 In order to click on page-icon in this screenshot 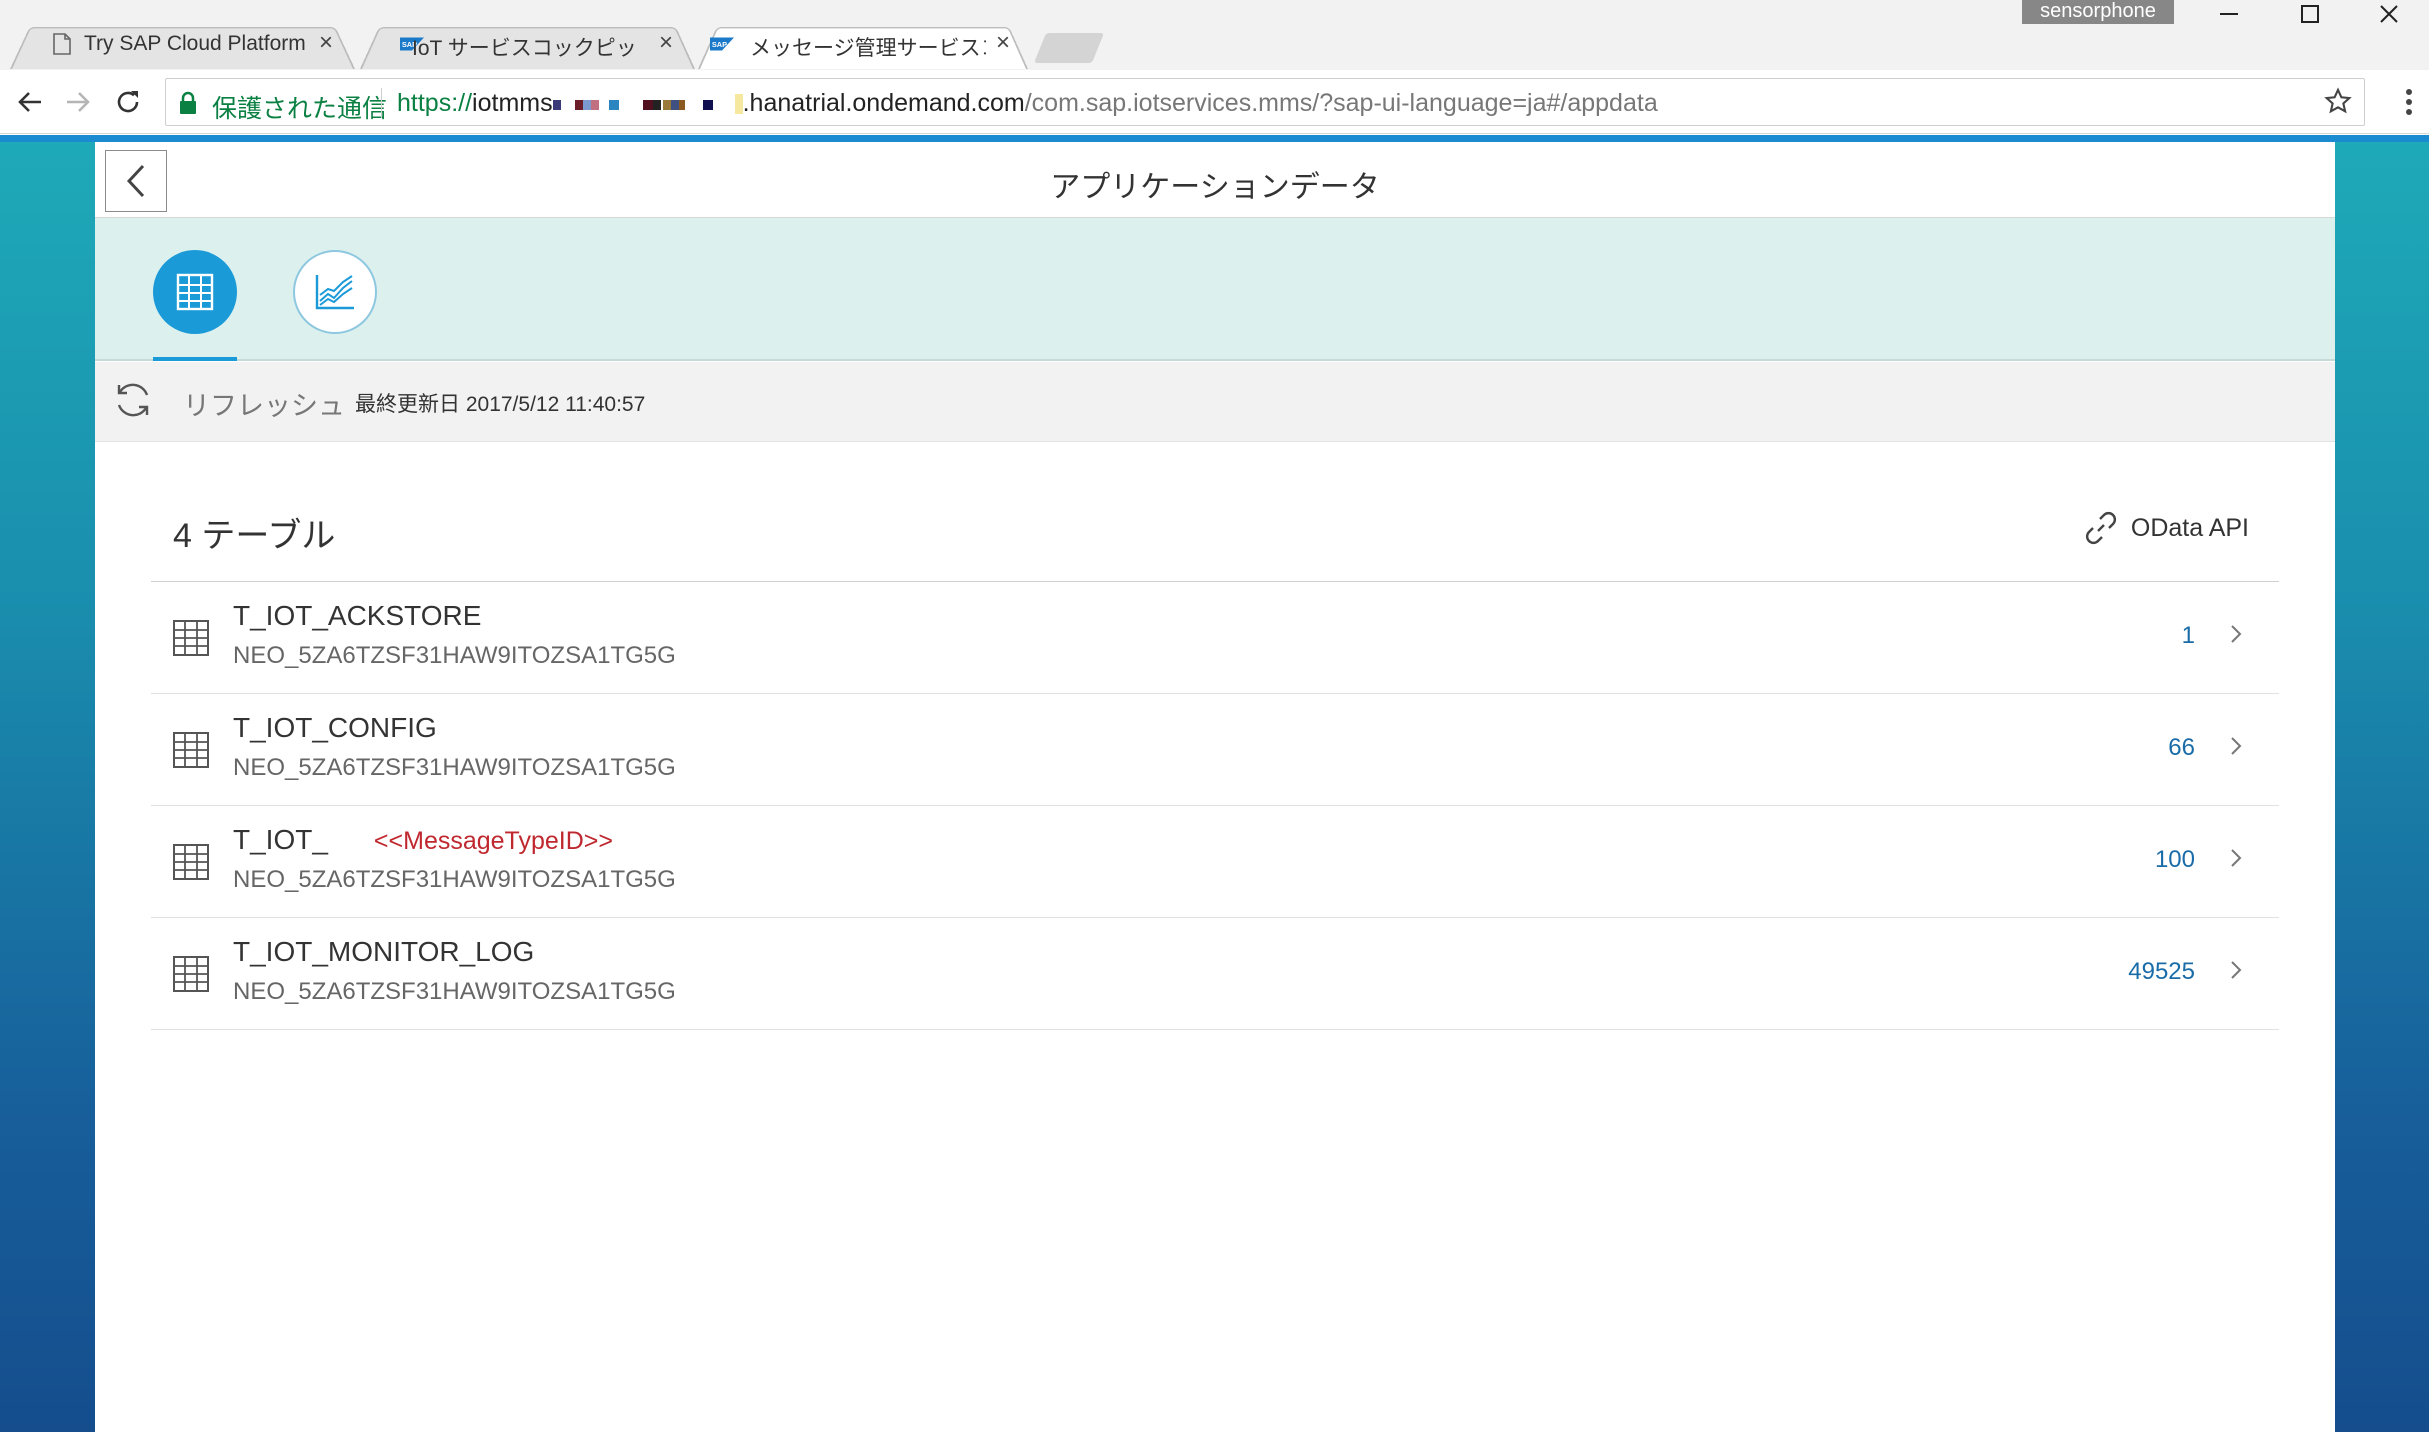, I will do `click(62, 44)`.